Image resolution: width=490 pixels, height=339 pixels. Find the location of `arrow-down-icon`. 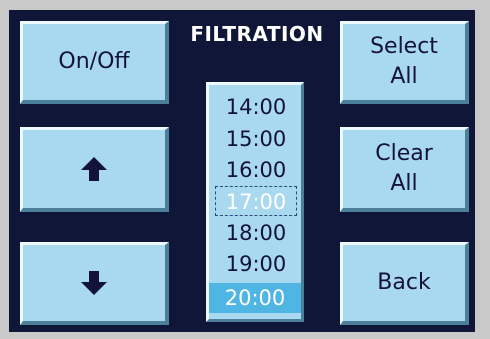

arrow-down-icon is located at coordinates (94, 283).